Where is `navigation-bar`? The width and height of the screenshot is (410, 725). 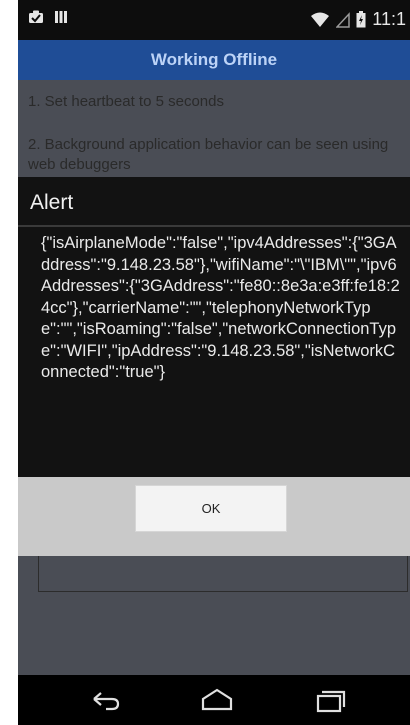 navigation-bar is located at coordinates (214, 700).